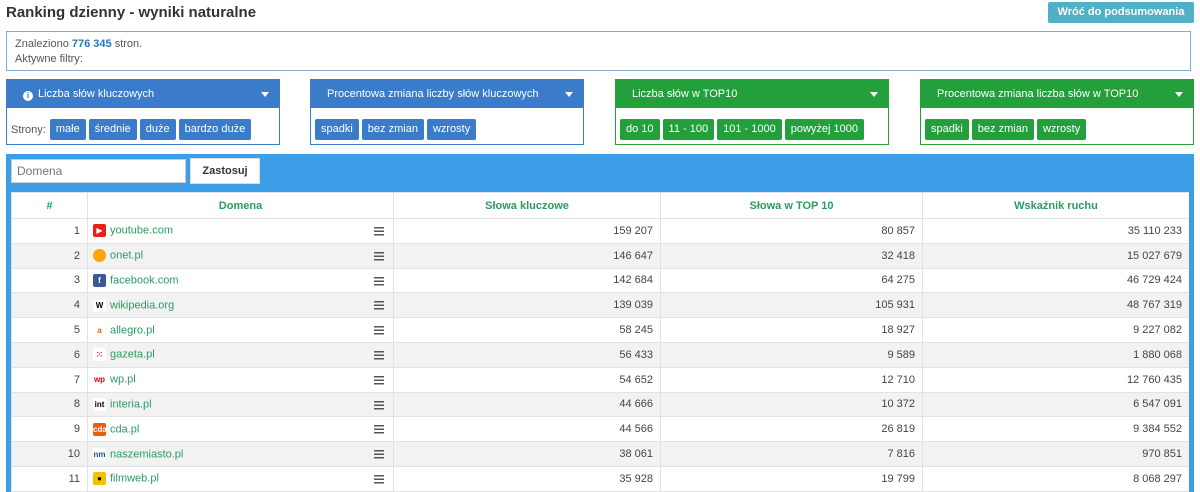 This screenshot has width=1200, height=492. I want to click on info-icon: i, so click(28, 96).